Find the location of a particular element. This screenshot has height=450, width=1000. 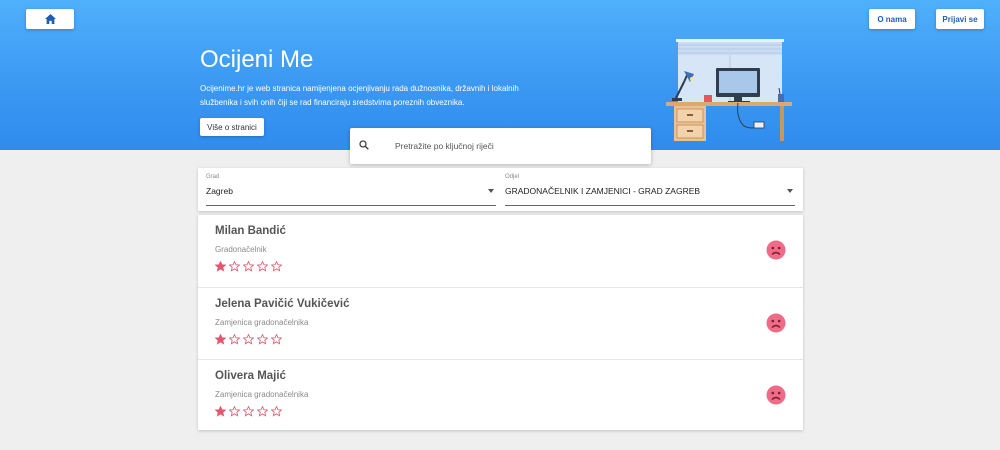

search-input is located at coordinates (515, 146).